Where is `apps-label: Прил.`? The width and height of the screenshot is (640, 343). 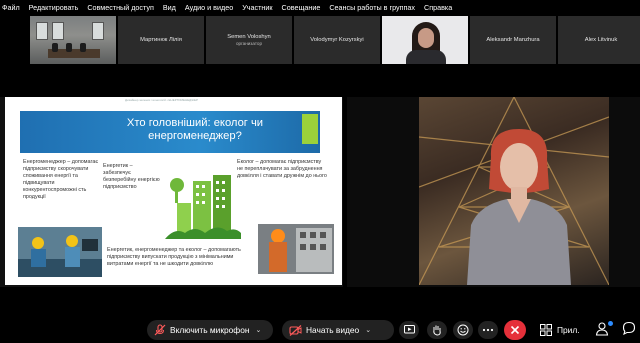
apps-label: Прил. is located at coordinates (568, 330).